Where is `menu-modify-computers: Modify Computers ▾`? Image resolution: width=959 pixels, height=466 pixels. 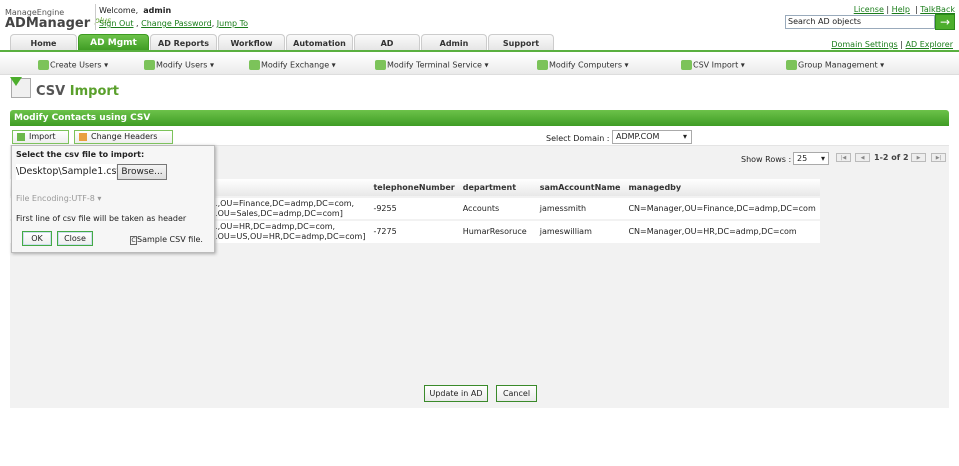
menu-modify-computers: Modify Computers ▾ is located at coordinates (583, 65).